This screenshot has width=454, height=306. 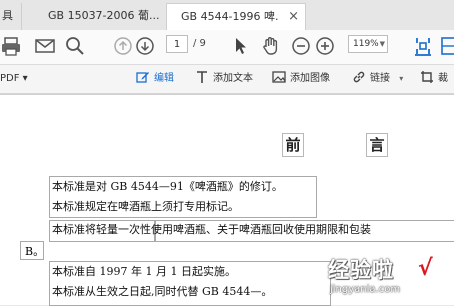 I want to click on close-tab-button: ×, so click(x=293, y=16).